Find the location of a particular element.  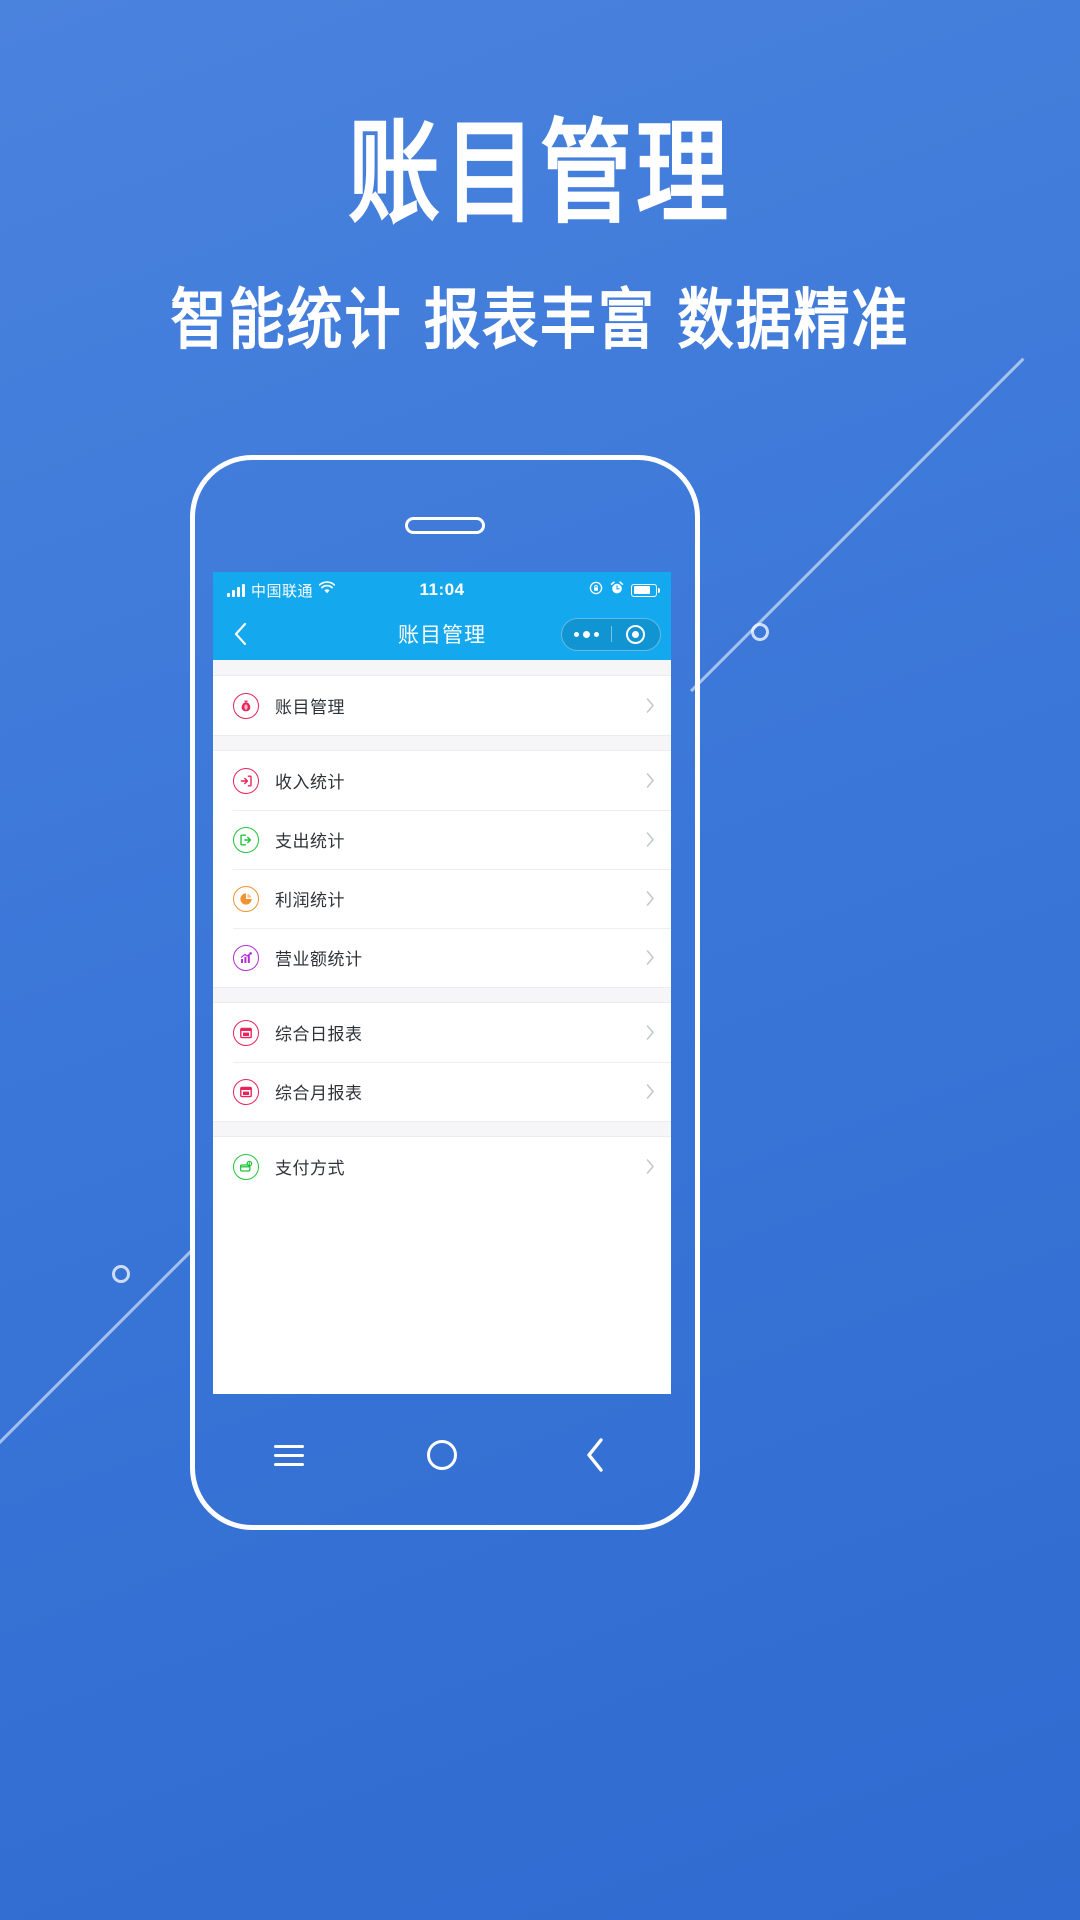

back-button is located at coordinates (240, 634).